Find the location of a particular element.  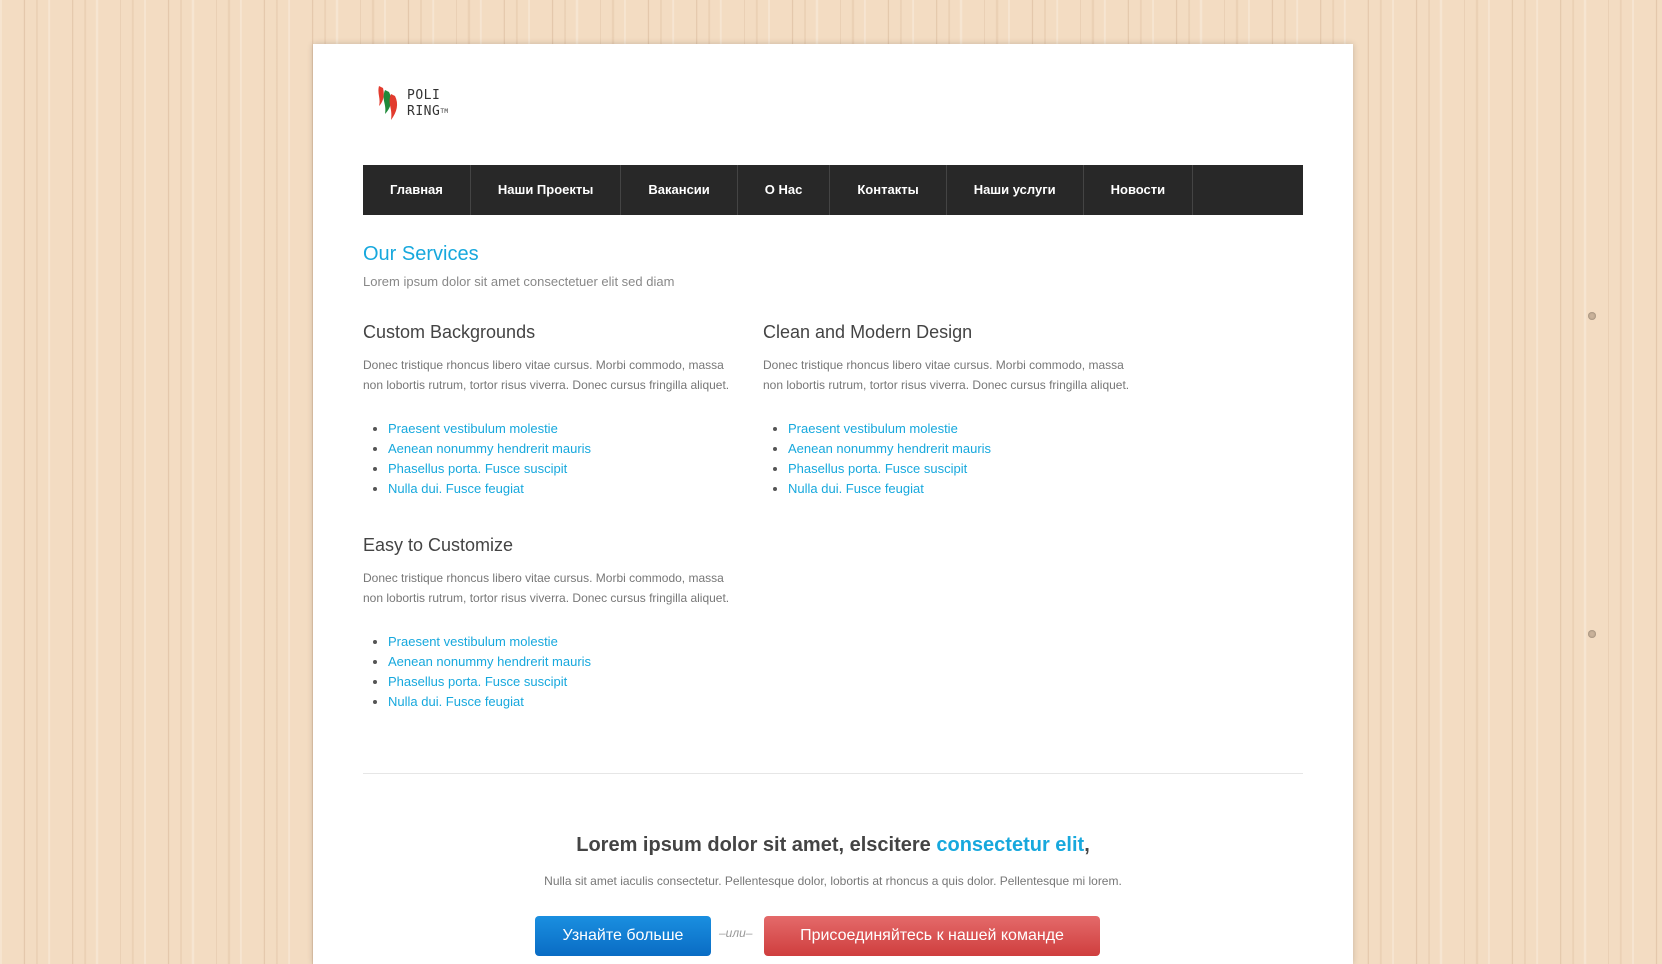

section-divider is located at coordinates (833, 773).